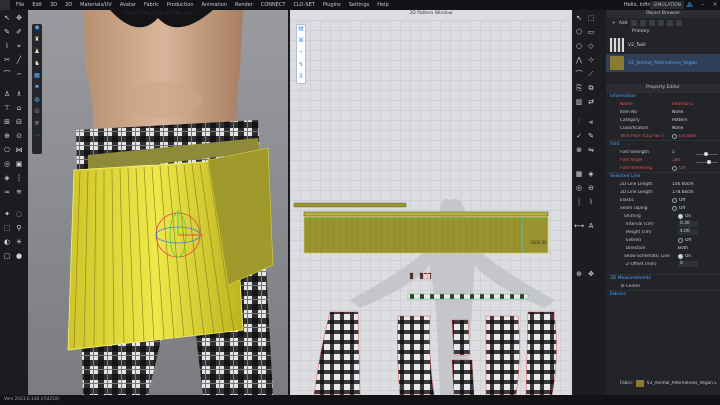  I want to click on trim-tool-icon: ⎔, so click(7, 150).